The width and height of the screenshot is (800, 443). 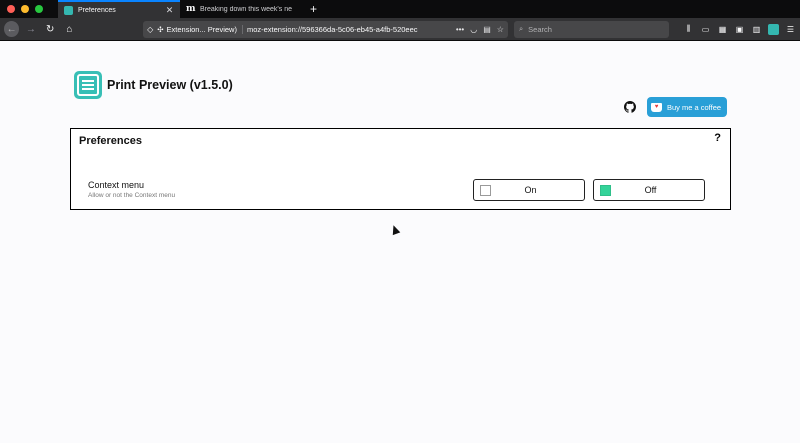 What do you see at coordinates (12, 29) in the screenshot?
I see `back-button: ←` at bounding box center [12, 29].